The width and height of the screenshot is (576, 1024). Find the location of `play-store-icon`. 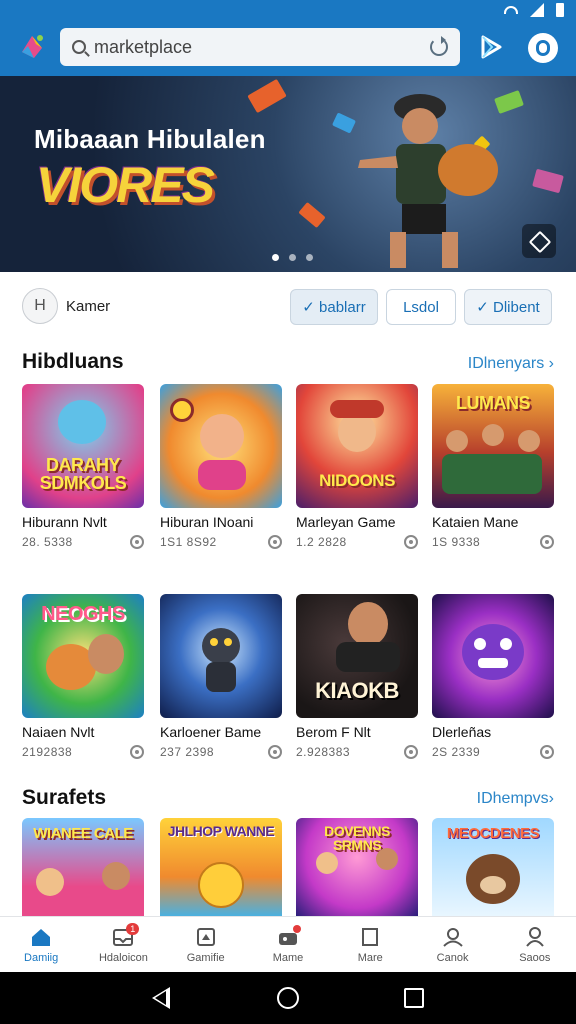

play-store-icon is located at coordinates (491, 47).